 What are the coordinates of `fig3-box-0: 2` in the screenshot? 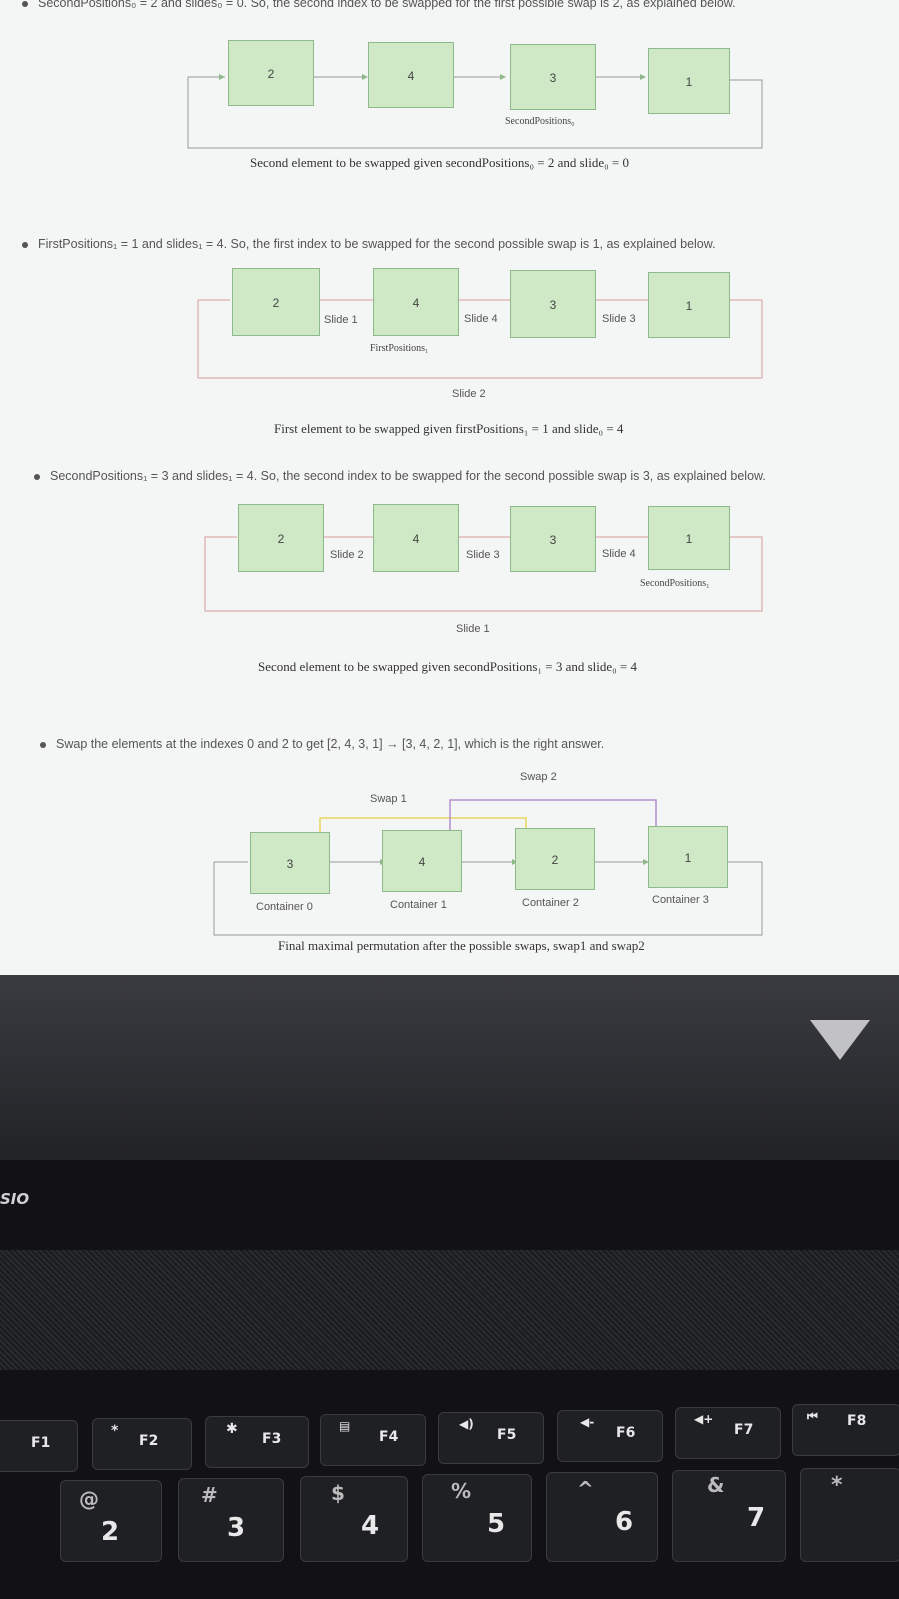 It's located at (281, 538).